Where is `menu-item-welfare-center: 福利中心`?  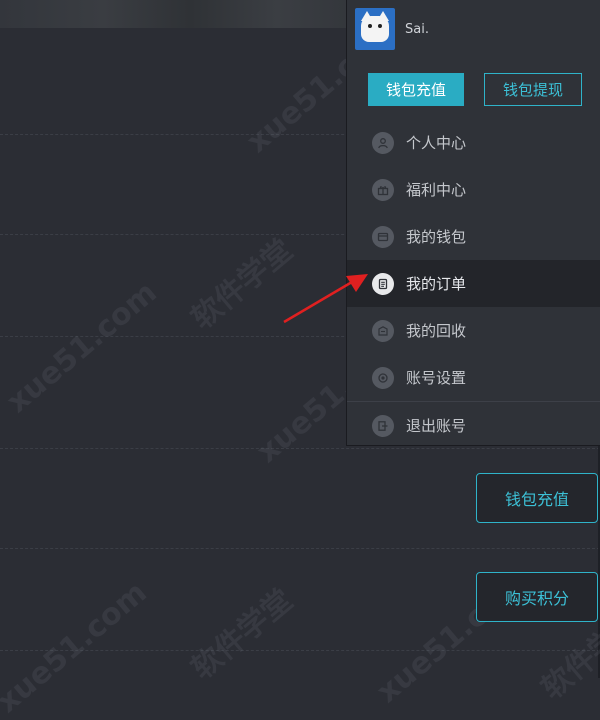
menu-item-welfare-center: 福利中心 is located at coordinates (473, 189).